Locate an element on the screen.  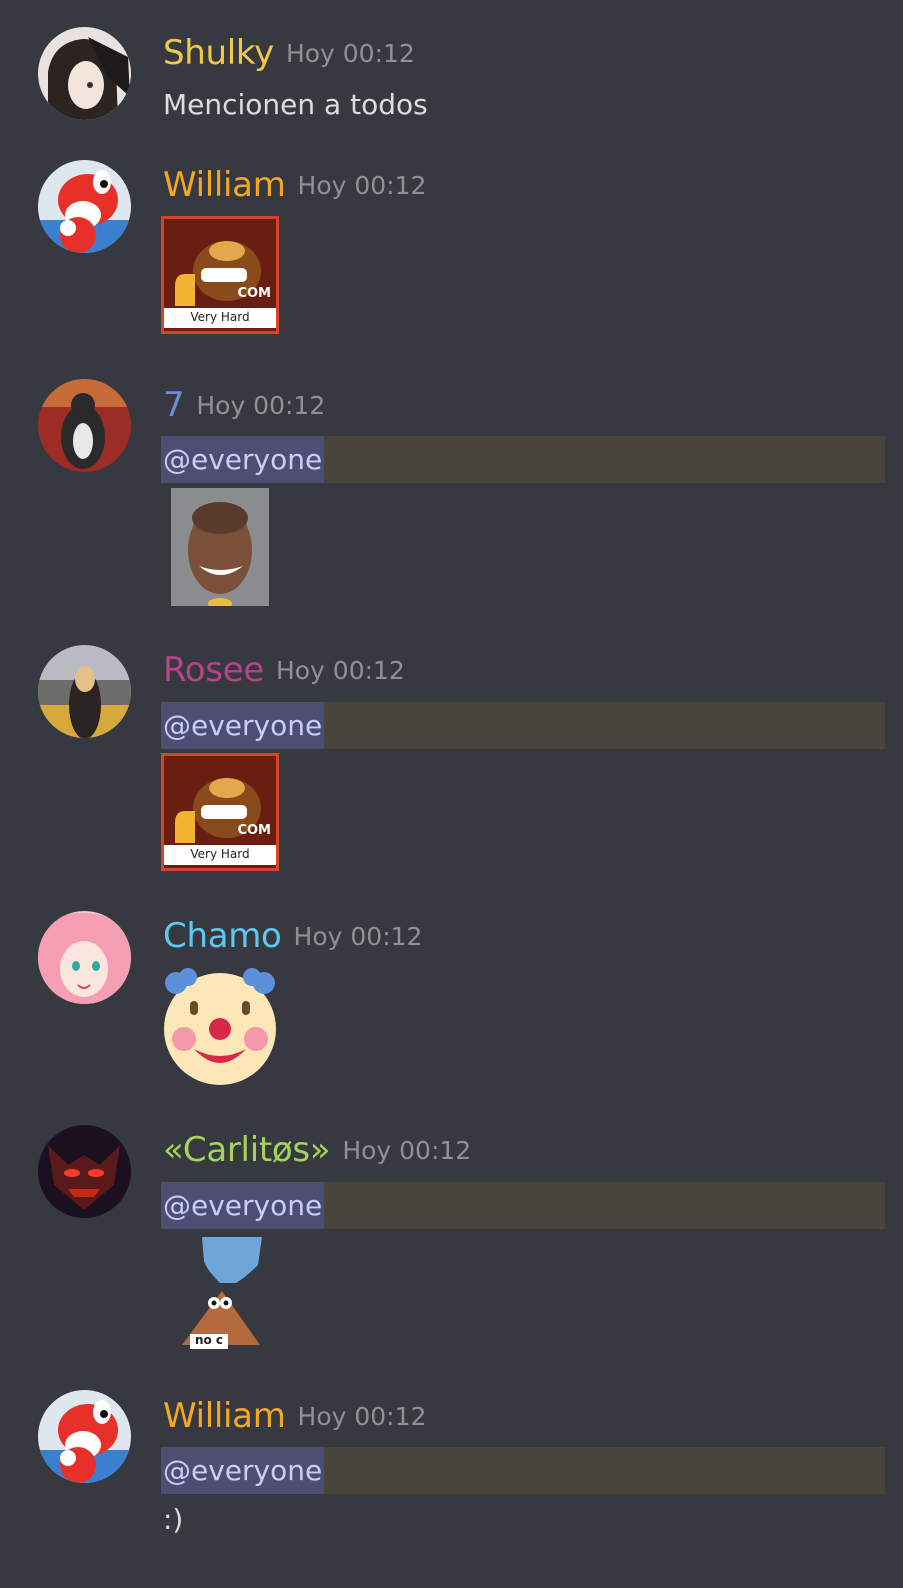
username: Rosee is located at coordinates (213, 670).